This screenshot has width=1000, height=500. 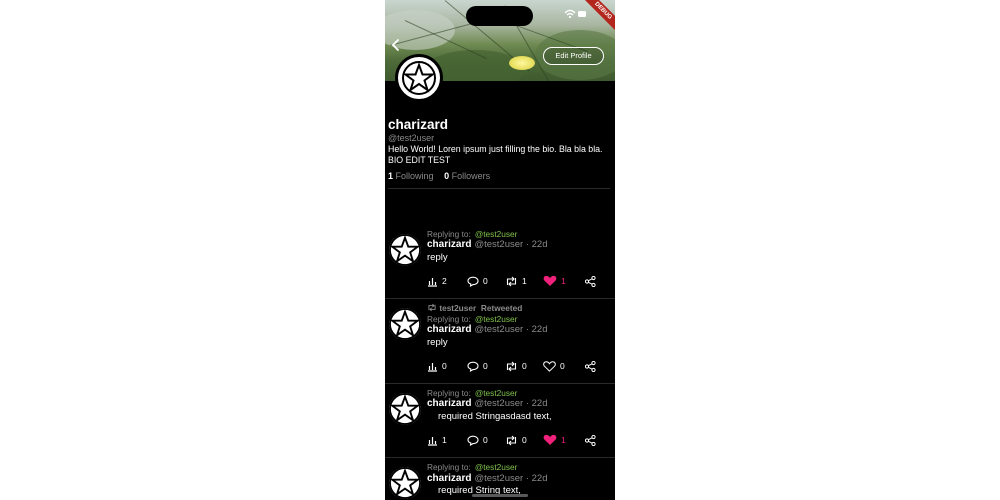 I want to click on home-indicator, so click(x=500, y=495).